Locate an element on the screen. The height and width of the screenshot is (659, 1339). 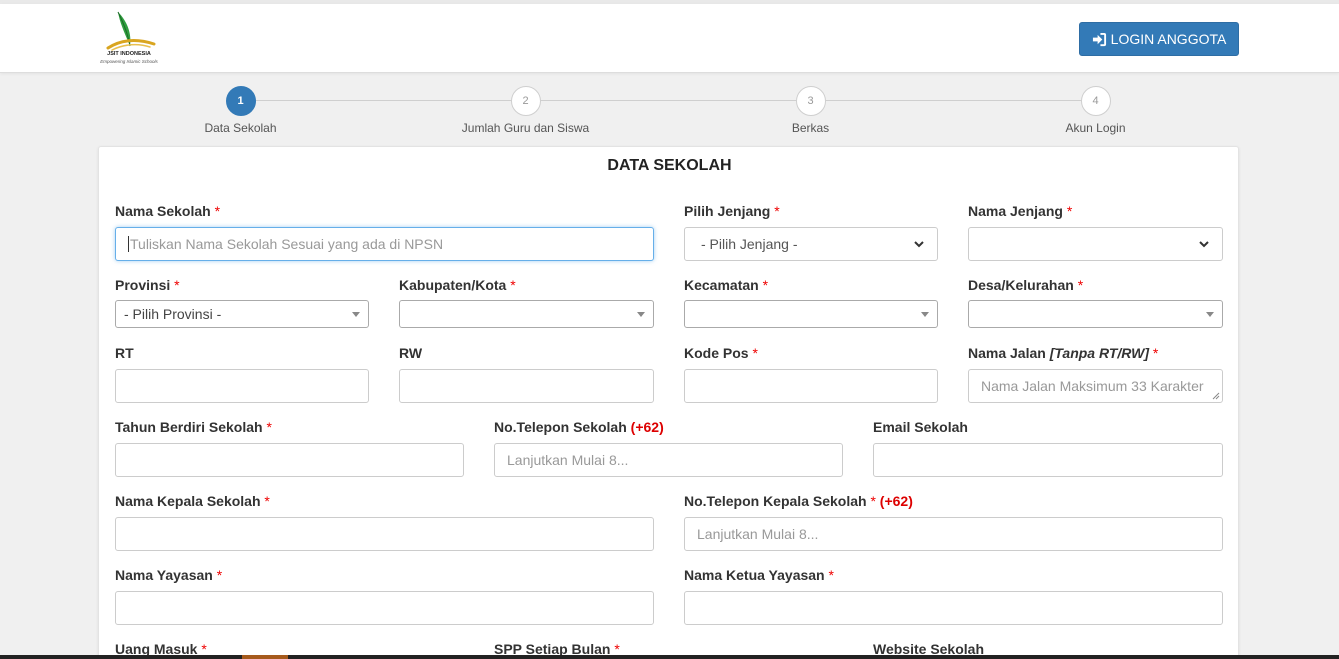
kepala-sekolah-input is located at coordinates (384, 534).